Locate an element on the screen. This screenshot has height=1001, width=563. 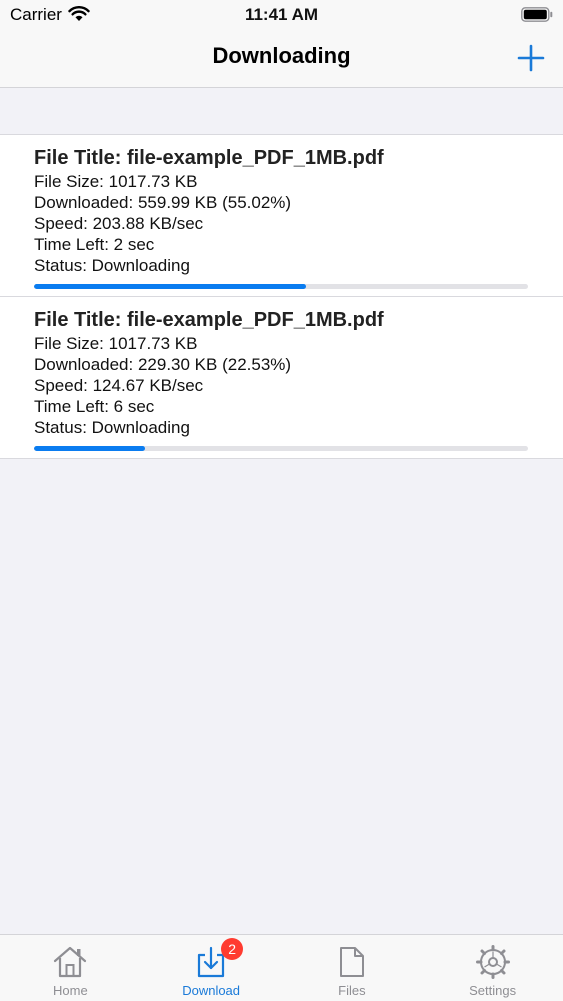
tab-files: Files is located at coordinates (352, 968).